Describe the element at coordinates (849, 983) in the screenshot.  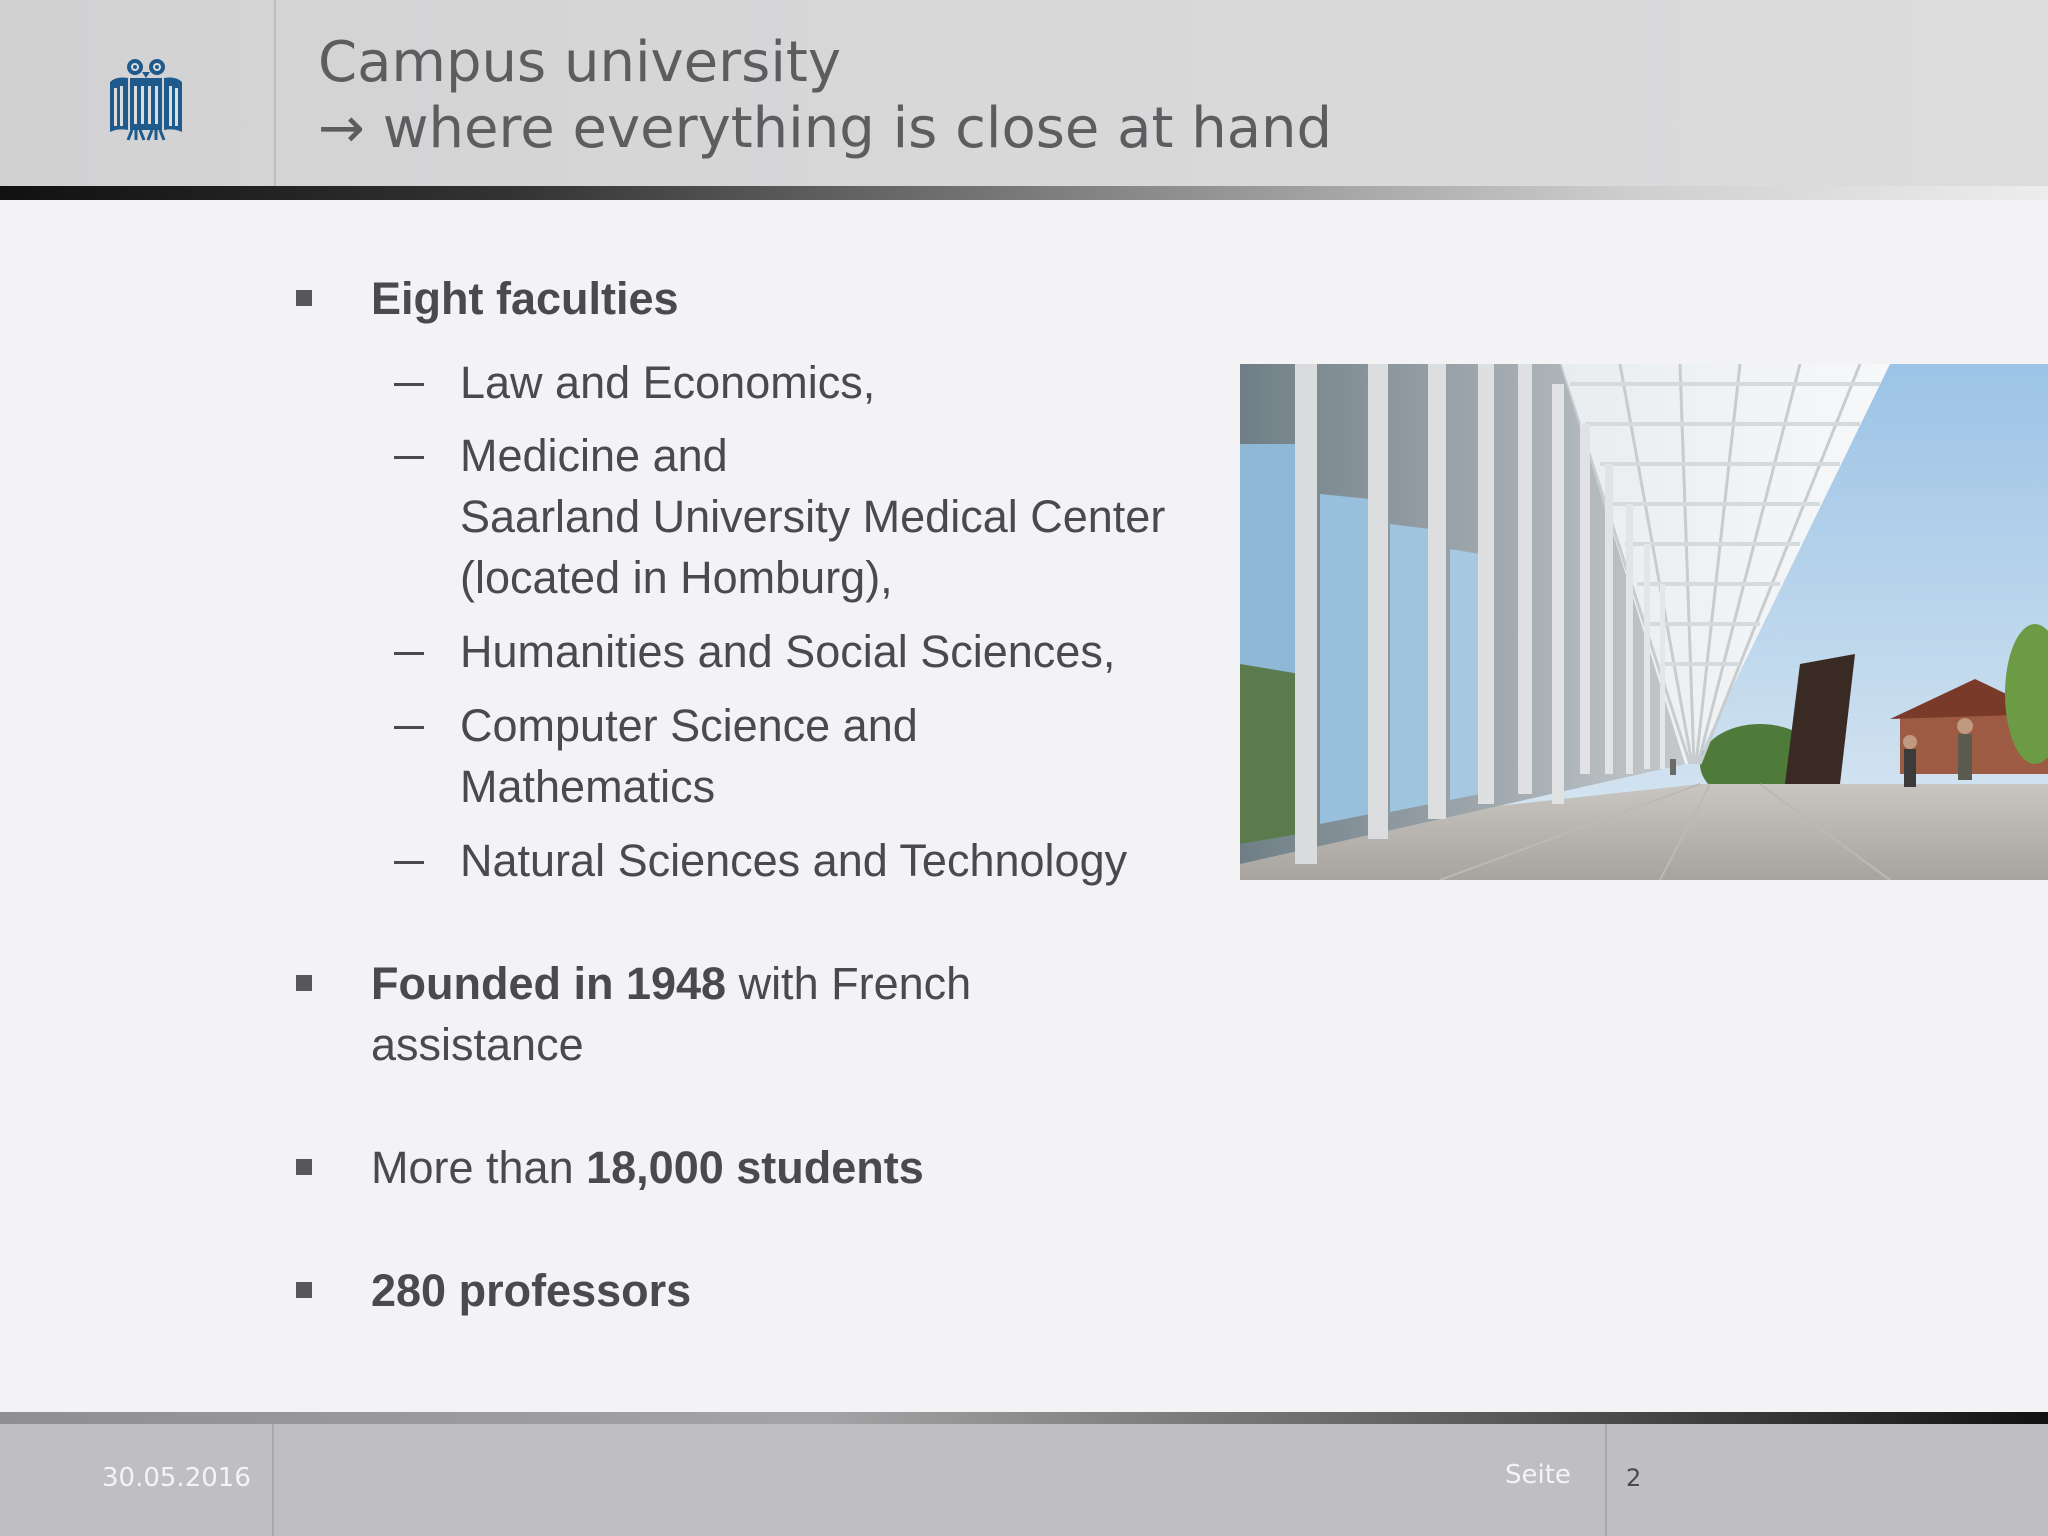
I see `founded-rest: with French` at that location.